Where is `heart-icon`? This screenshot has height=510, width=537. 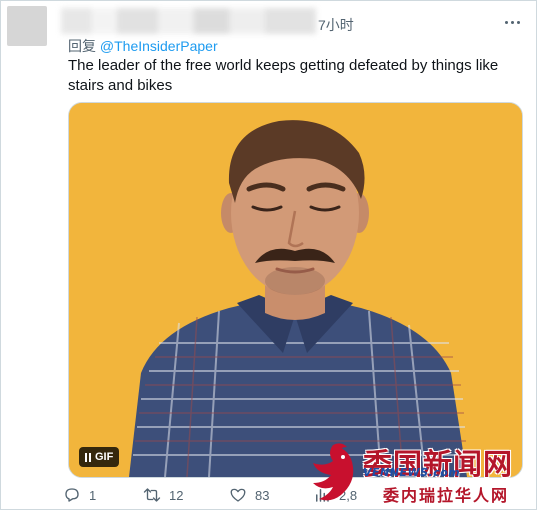
heart-icon is located at coordinates (238, 495).